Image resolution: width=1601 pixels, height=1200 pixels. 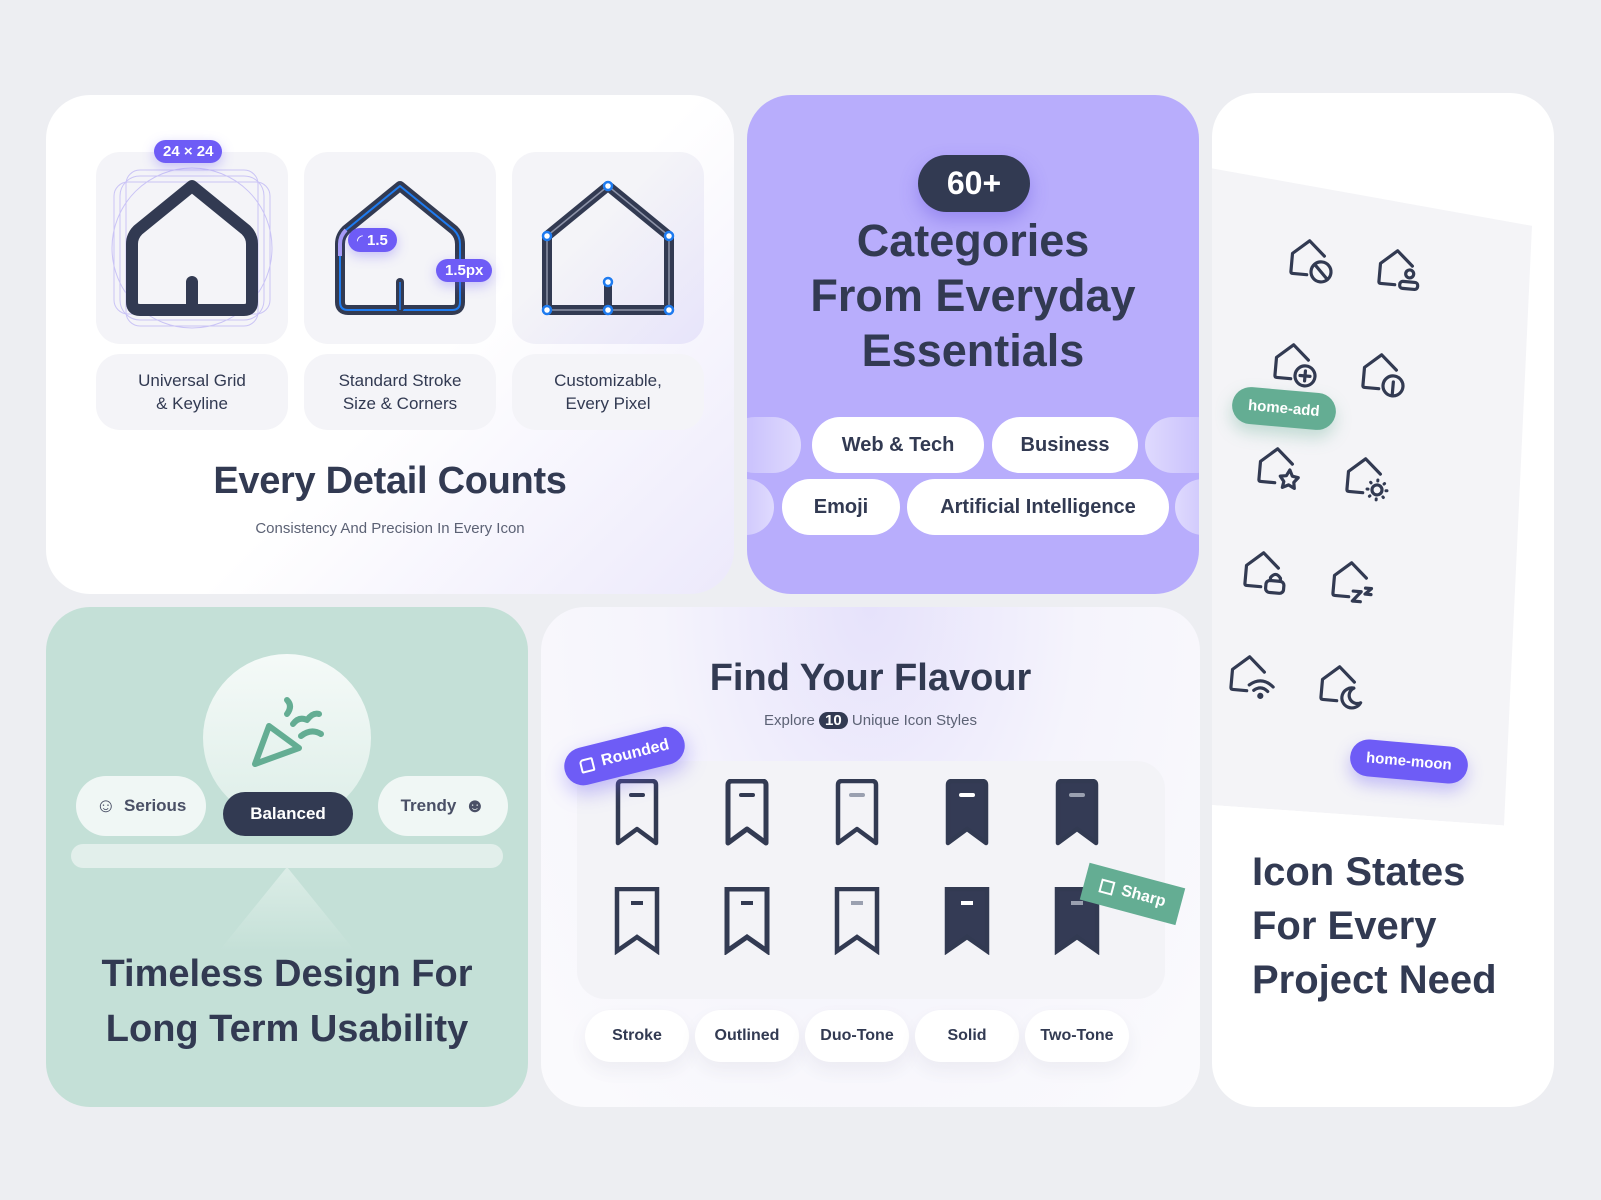 What do you see at coordinates (1359, 872) in the screenshot?
I see `headline-line: Icon States` at bounding box center [1359, 872].